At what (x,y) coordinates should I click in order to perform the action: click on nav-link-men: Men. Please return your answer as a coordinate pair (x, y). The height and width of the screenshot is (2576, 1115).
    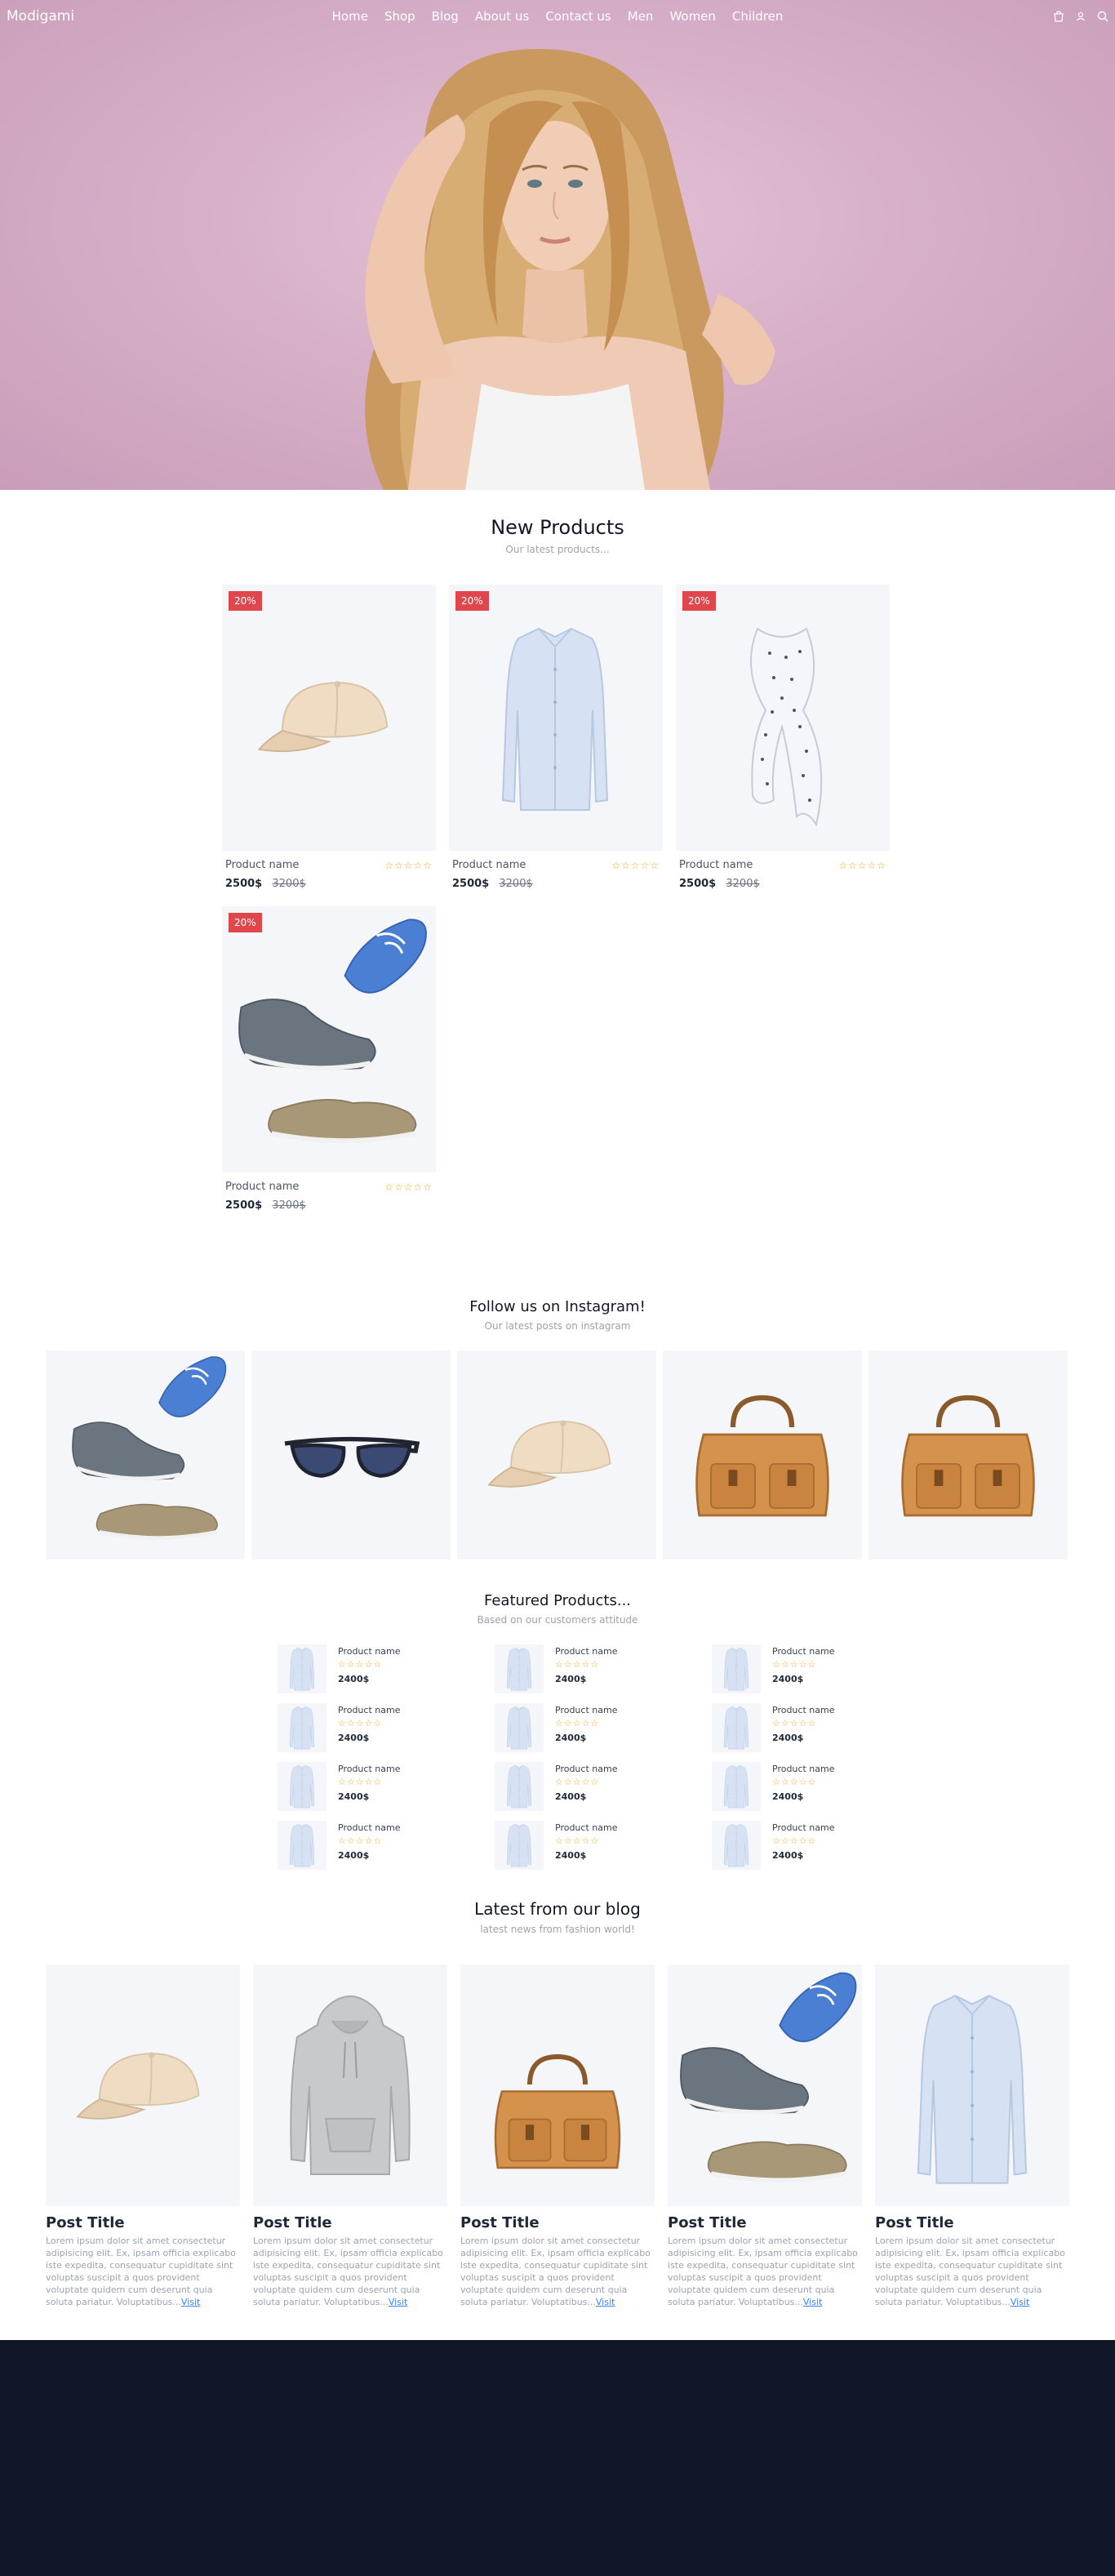
    Looking at the image, I should click on (641, 16).